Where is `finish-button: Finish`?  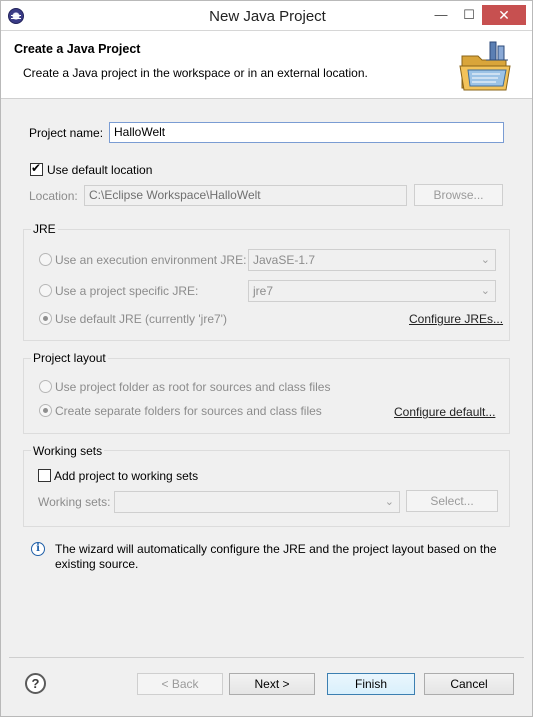
finish-button: Finish is located at coordinates (371, 684).